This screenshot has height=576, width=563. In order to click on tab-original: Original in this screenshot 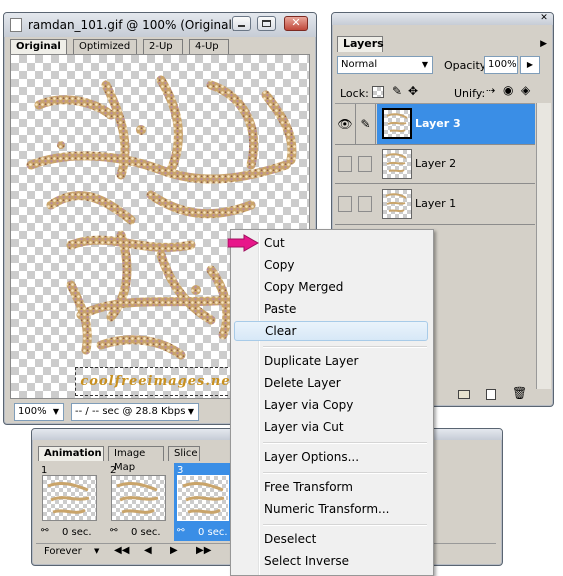, I will do `click(38, 46)`.